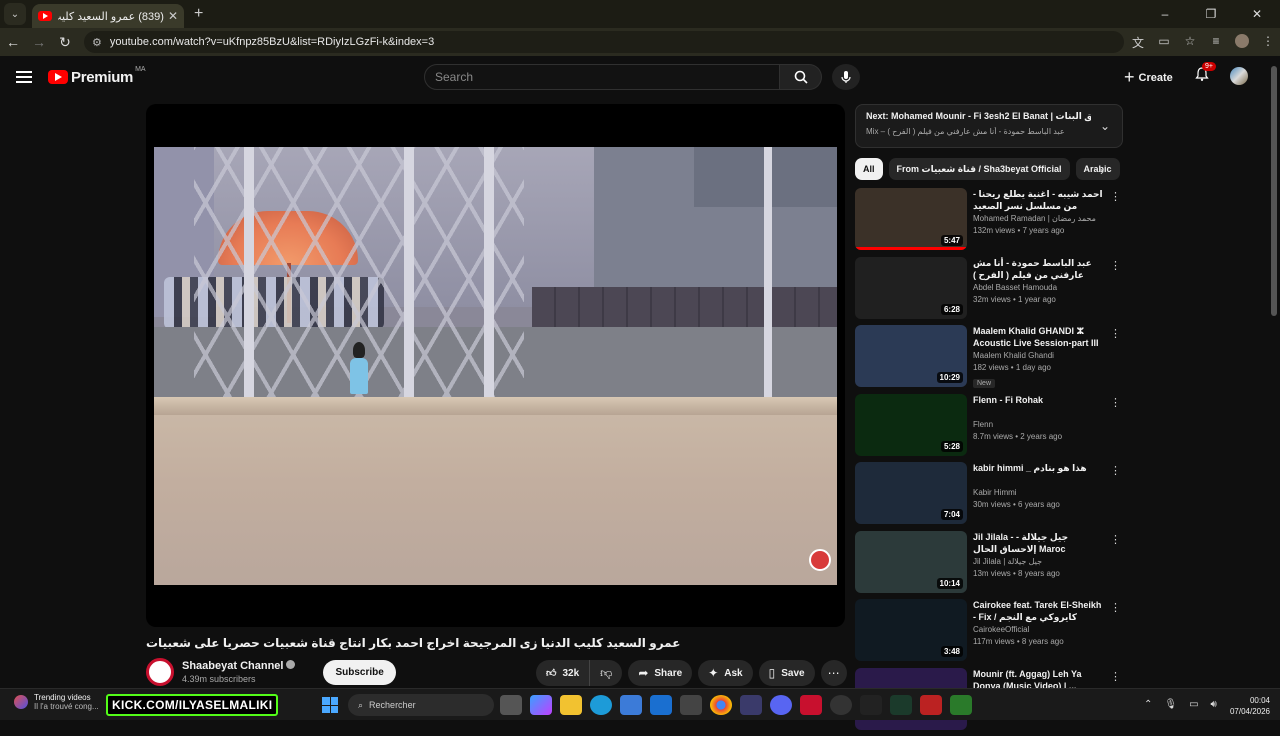 Image resolution: width=1280 pixels, height=736 pixels. Describe the element at coordinates (1105, 126) in the screenshot. I see `chevron-down-icon: ⌄` at that location.